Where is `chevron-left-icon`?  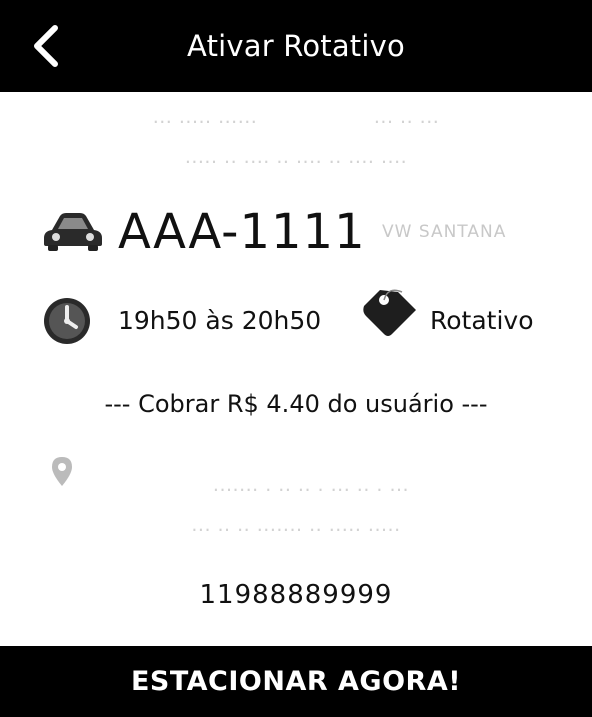 chevron-left-icon is located at coordinates (46, 46).